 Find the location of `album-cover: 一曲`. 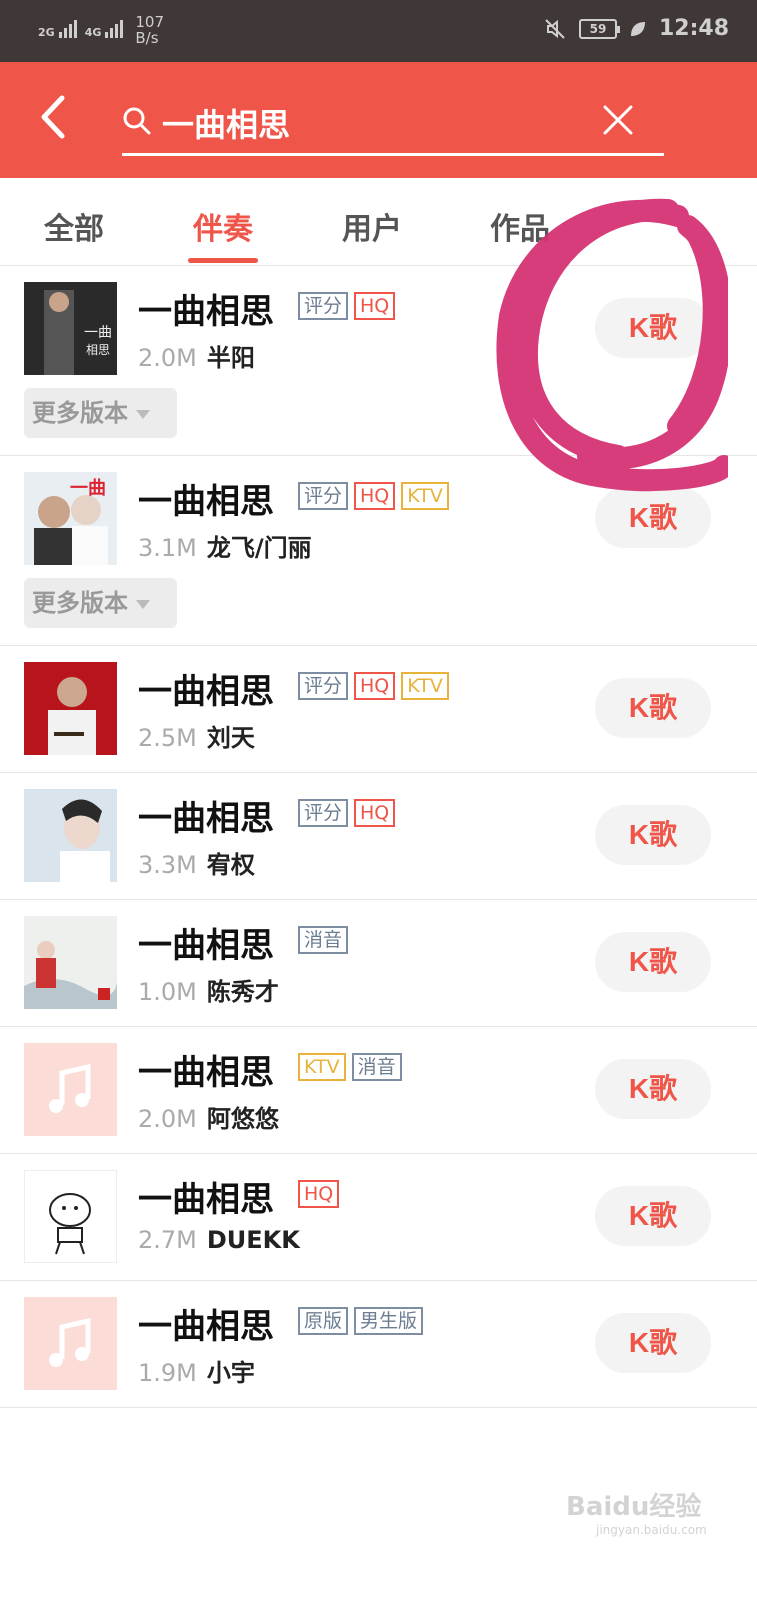

album-cover: 一曲 is located at coordinates (70, 518).